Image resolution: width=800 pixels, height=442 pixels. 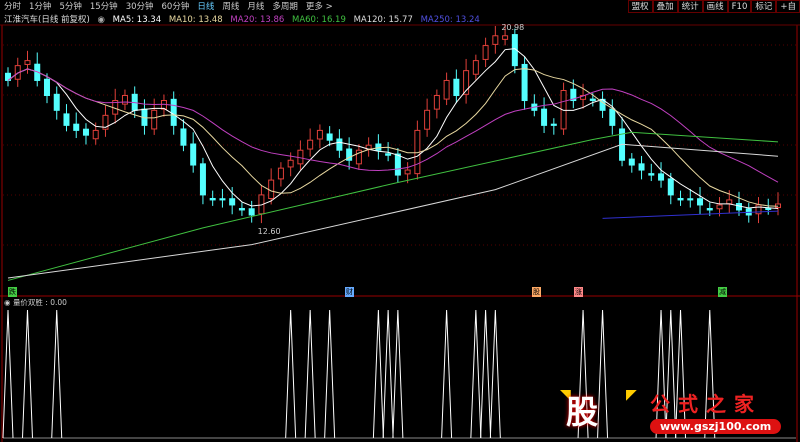 I want to click on ma250-value: MA250: 13.24, so click(x=450, y=20).